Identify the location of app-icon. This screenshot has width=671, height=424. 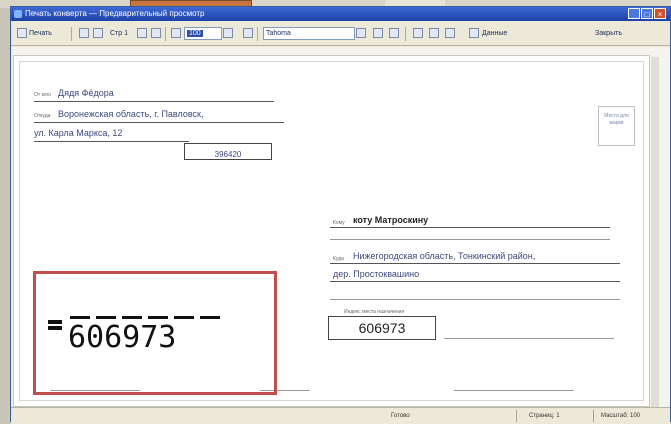
(18, 14).